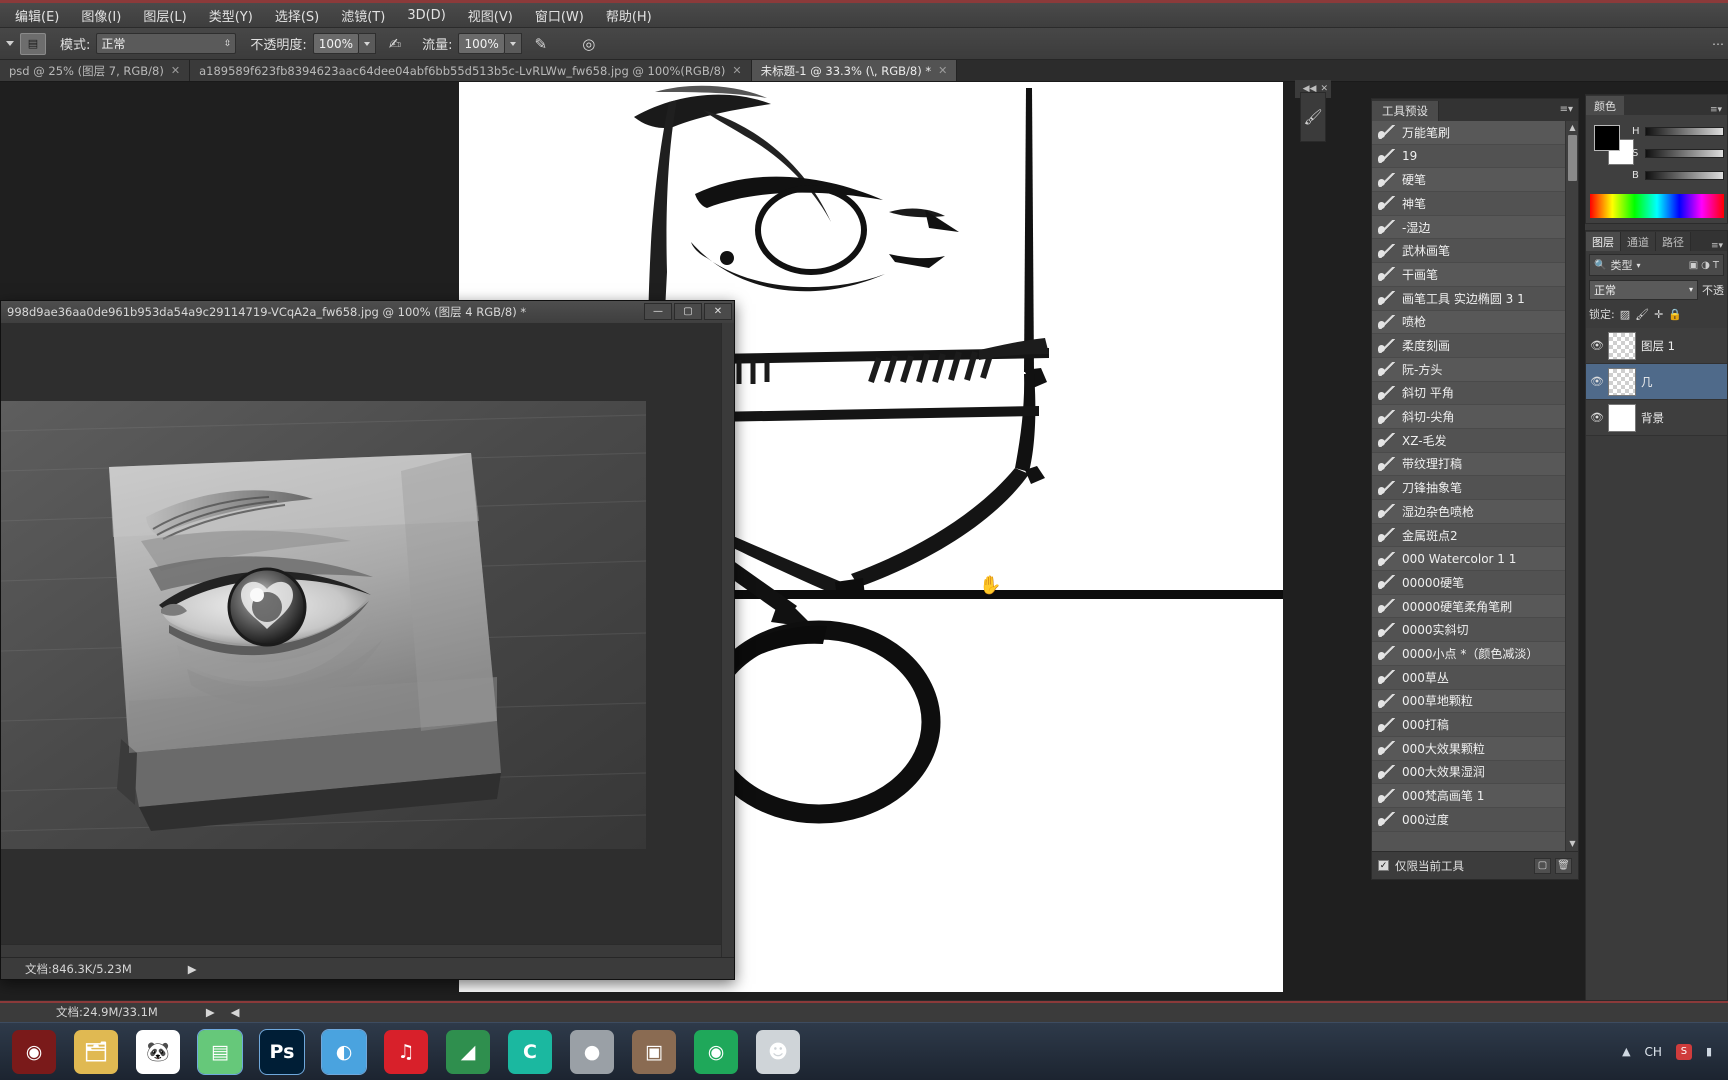 This screenshot has width=1728, height=1080. What do you see at coordinates (95, 70) in the screenshot?
I see `document-tab-1: psd @ 25% (图层 7, RGB/8) ✕` at bounding box center [95, 70].